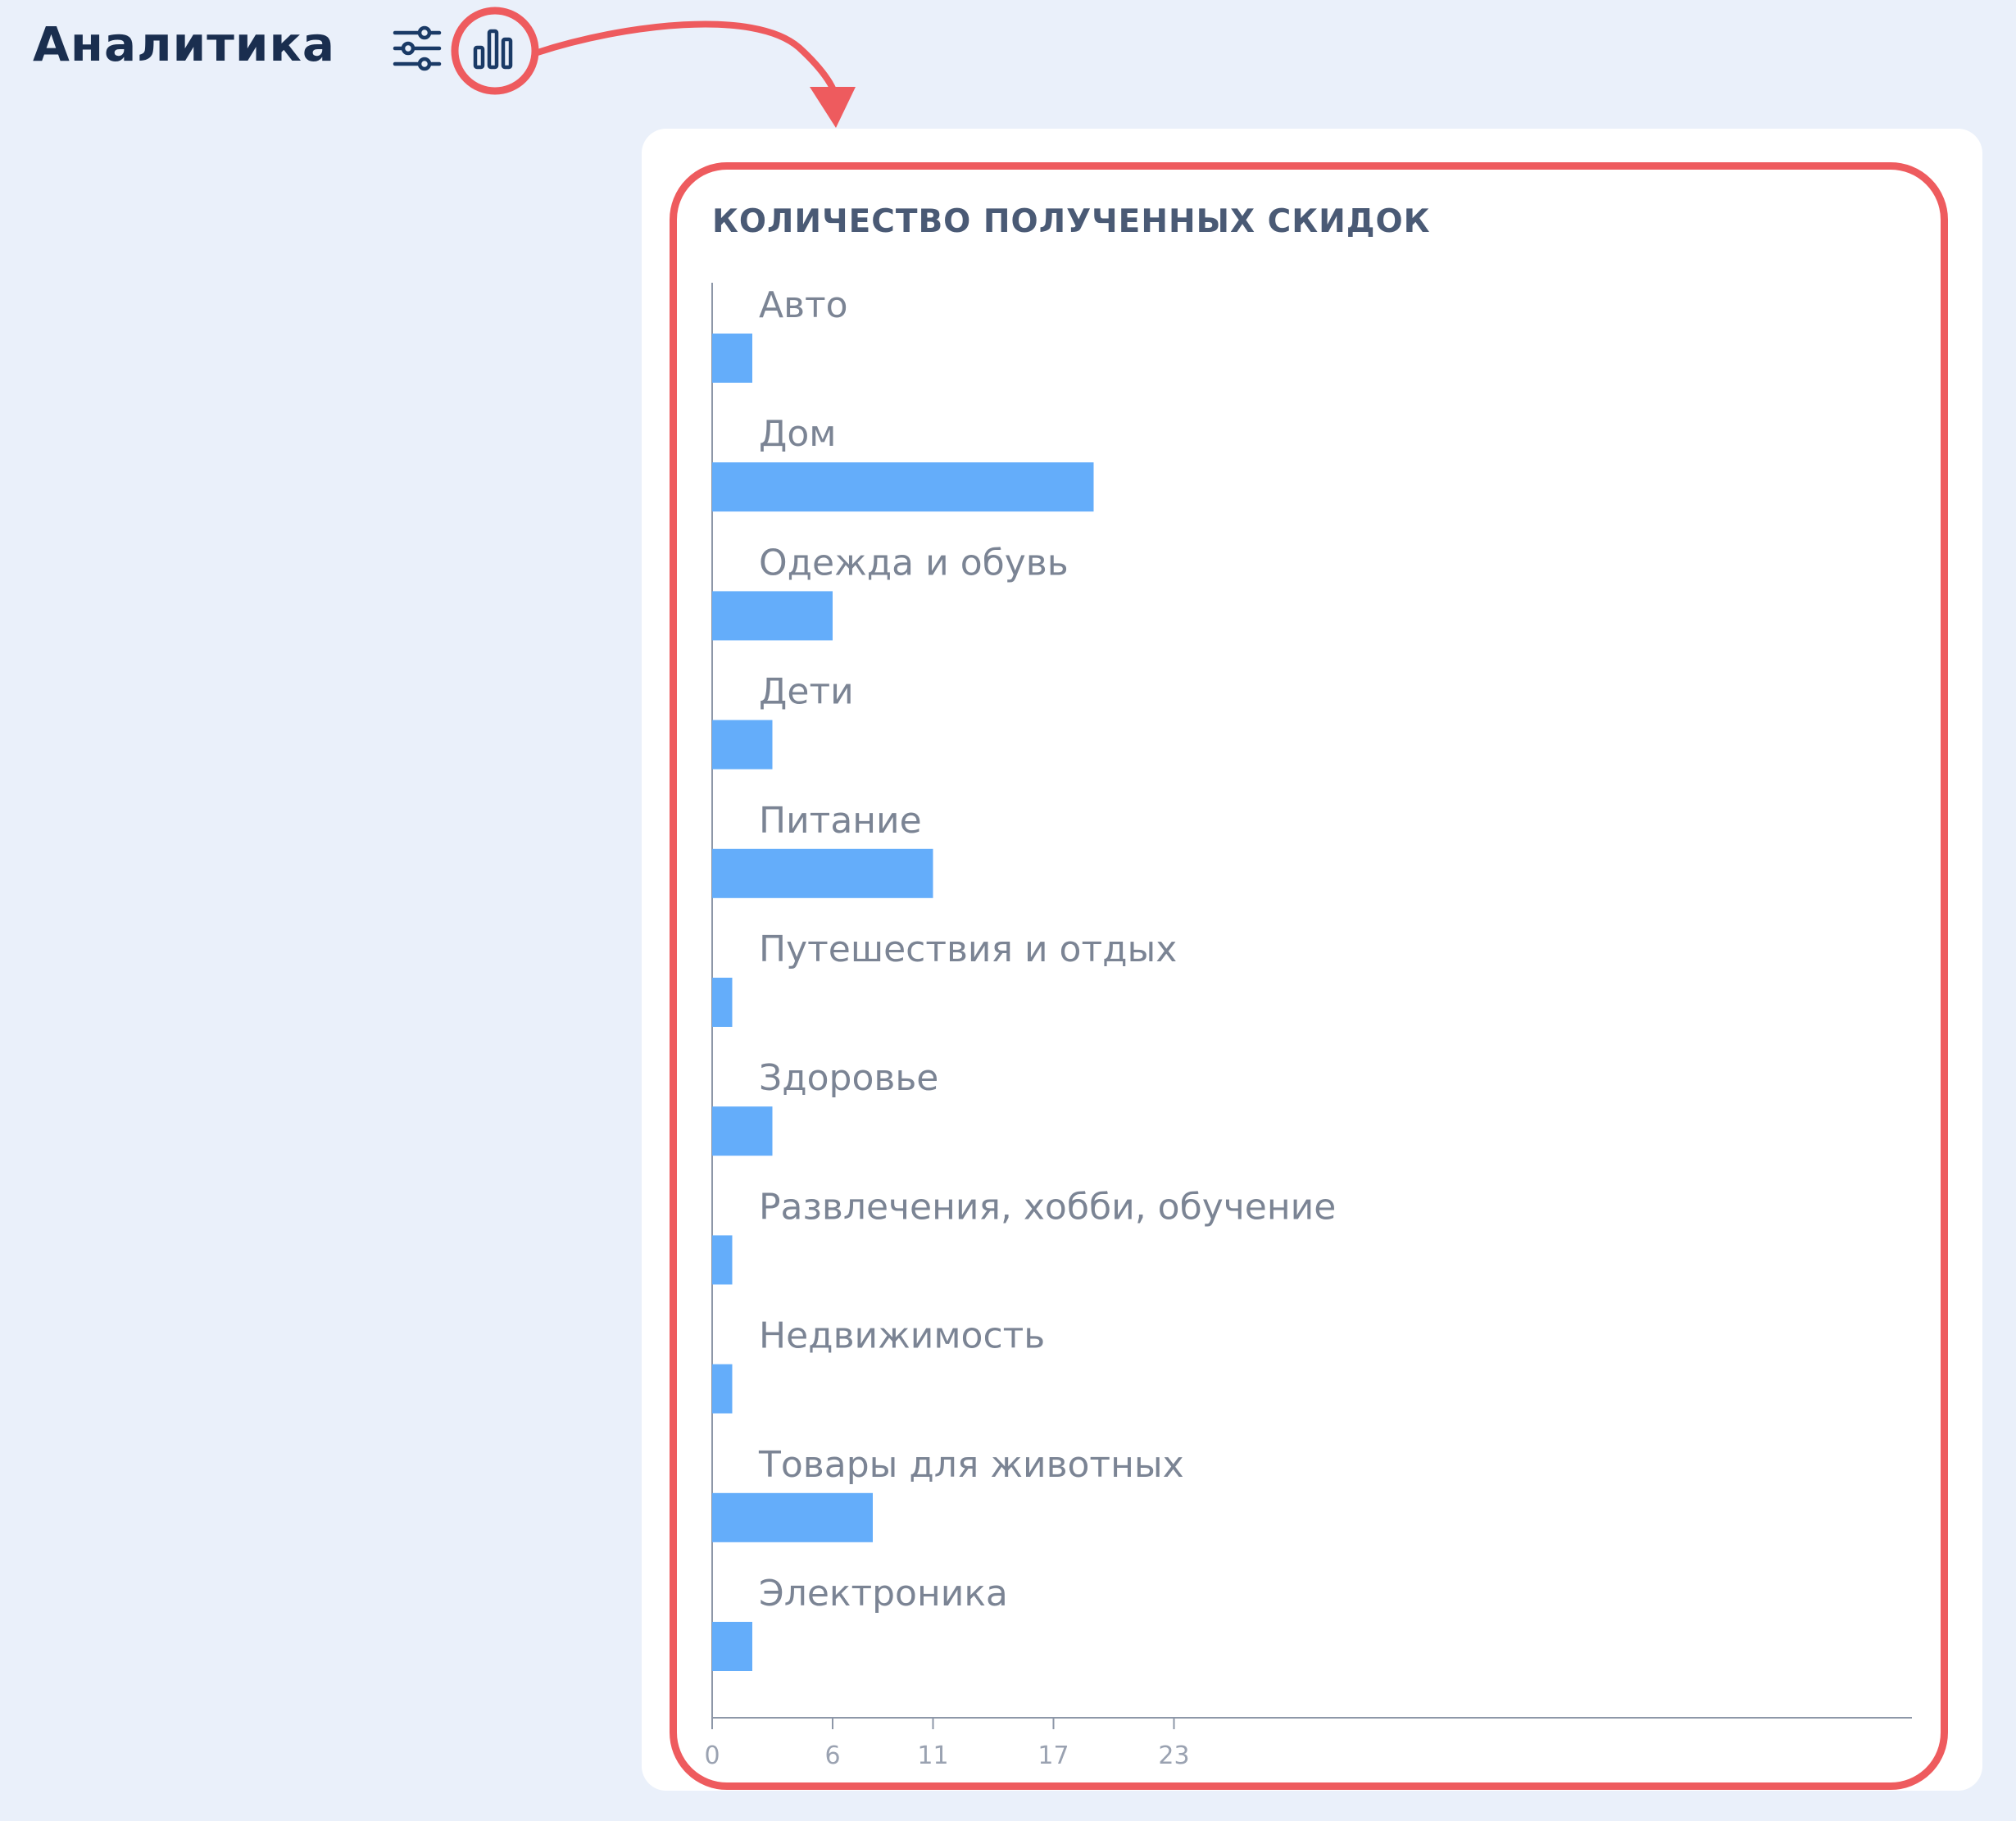  I want to click on category-label: Недвижимость, so click(902, 1336).